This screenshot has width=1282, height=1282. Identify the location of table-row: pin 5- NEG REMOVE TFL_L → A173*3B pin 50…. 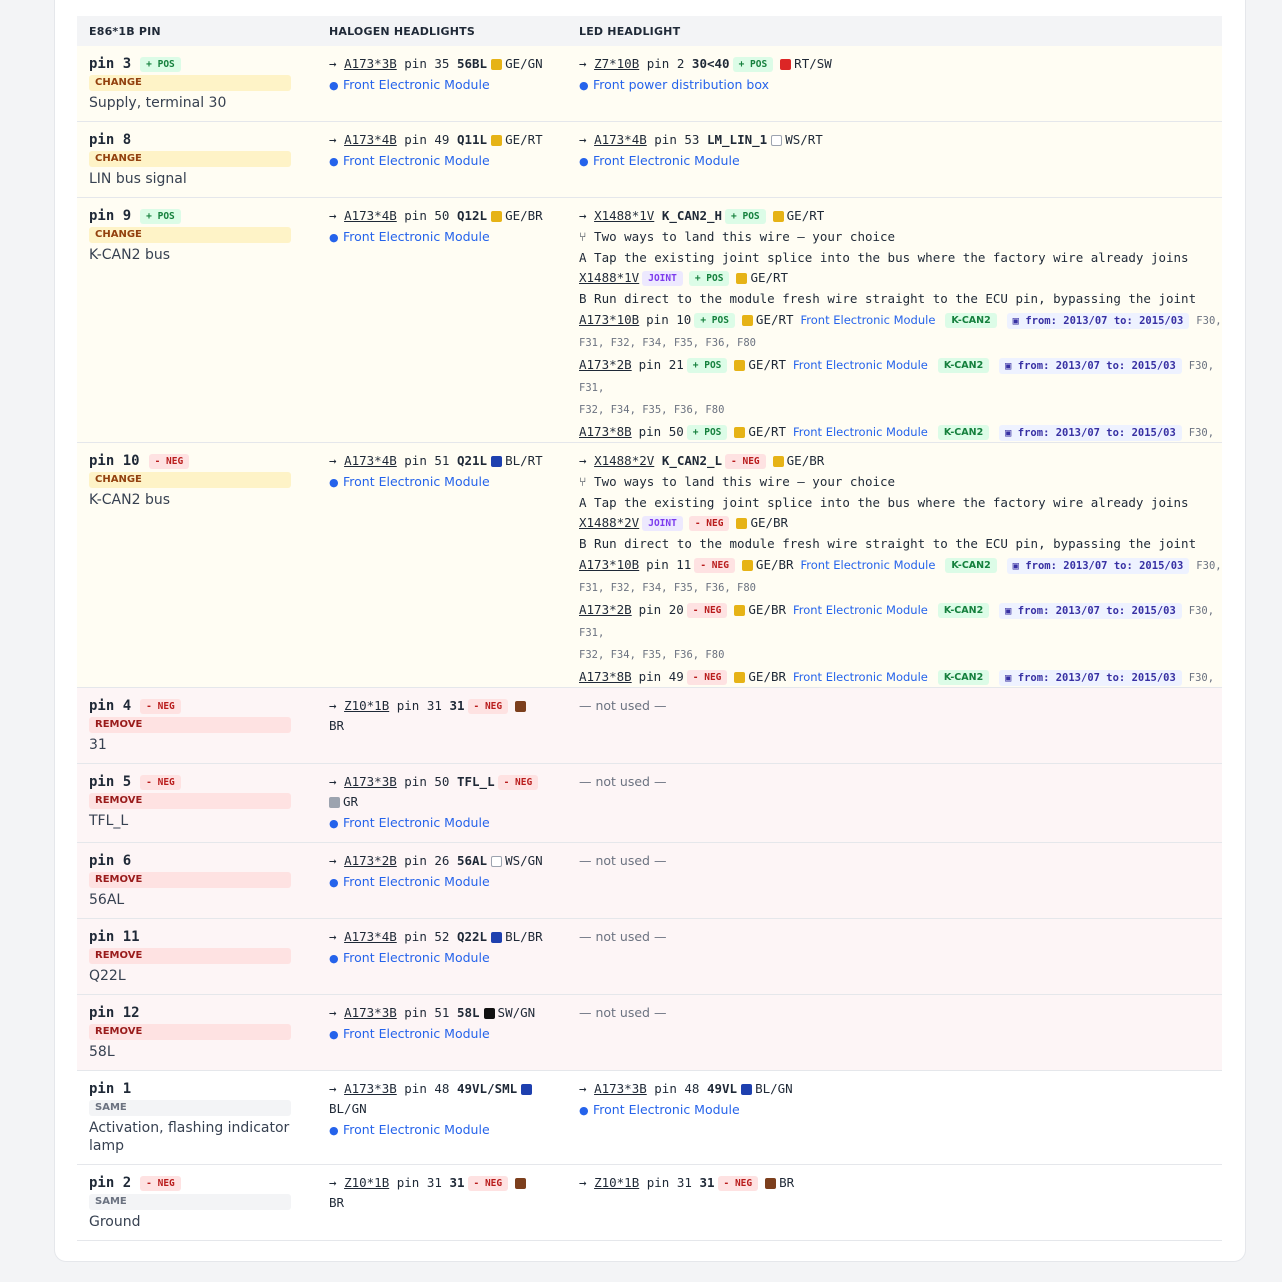
(649, 803).